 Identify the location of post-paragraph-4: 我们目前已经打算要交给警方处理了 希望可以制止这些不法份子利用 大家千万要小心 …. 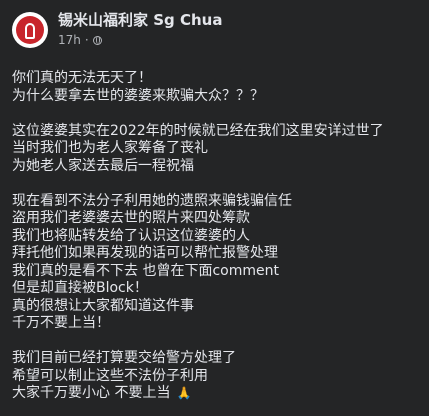
(214, 376).